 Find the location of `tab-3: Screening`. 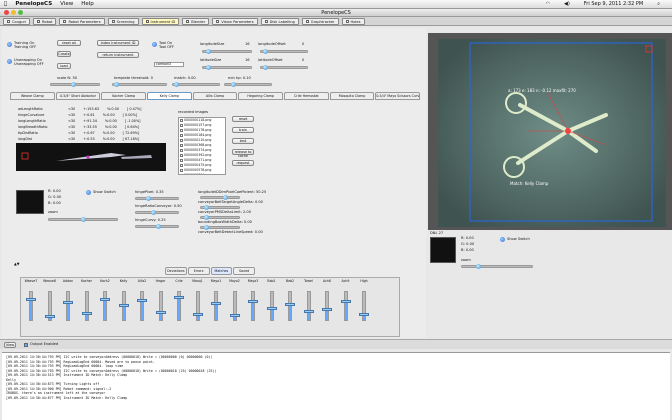

tab-3: Screening is located at coordinates (123, 21).